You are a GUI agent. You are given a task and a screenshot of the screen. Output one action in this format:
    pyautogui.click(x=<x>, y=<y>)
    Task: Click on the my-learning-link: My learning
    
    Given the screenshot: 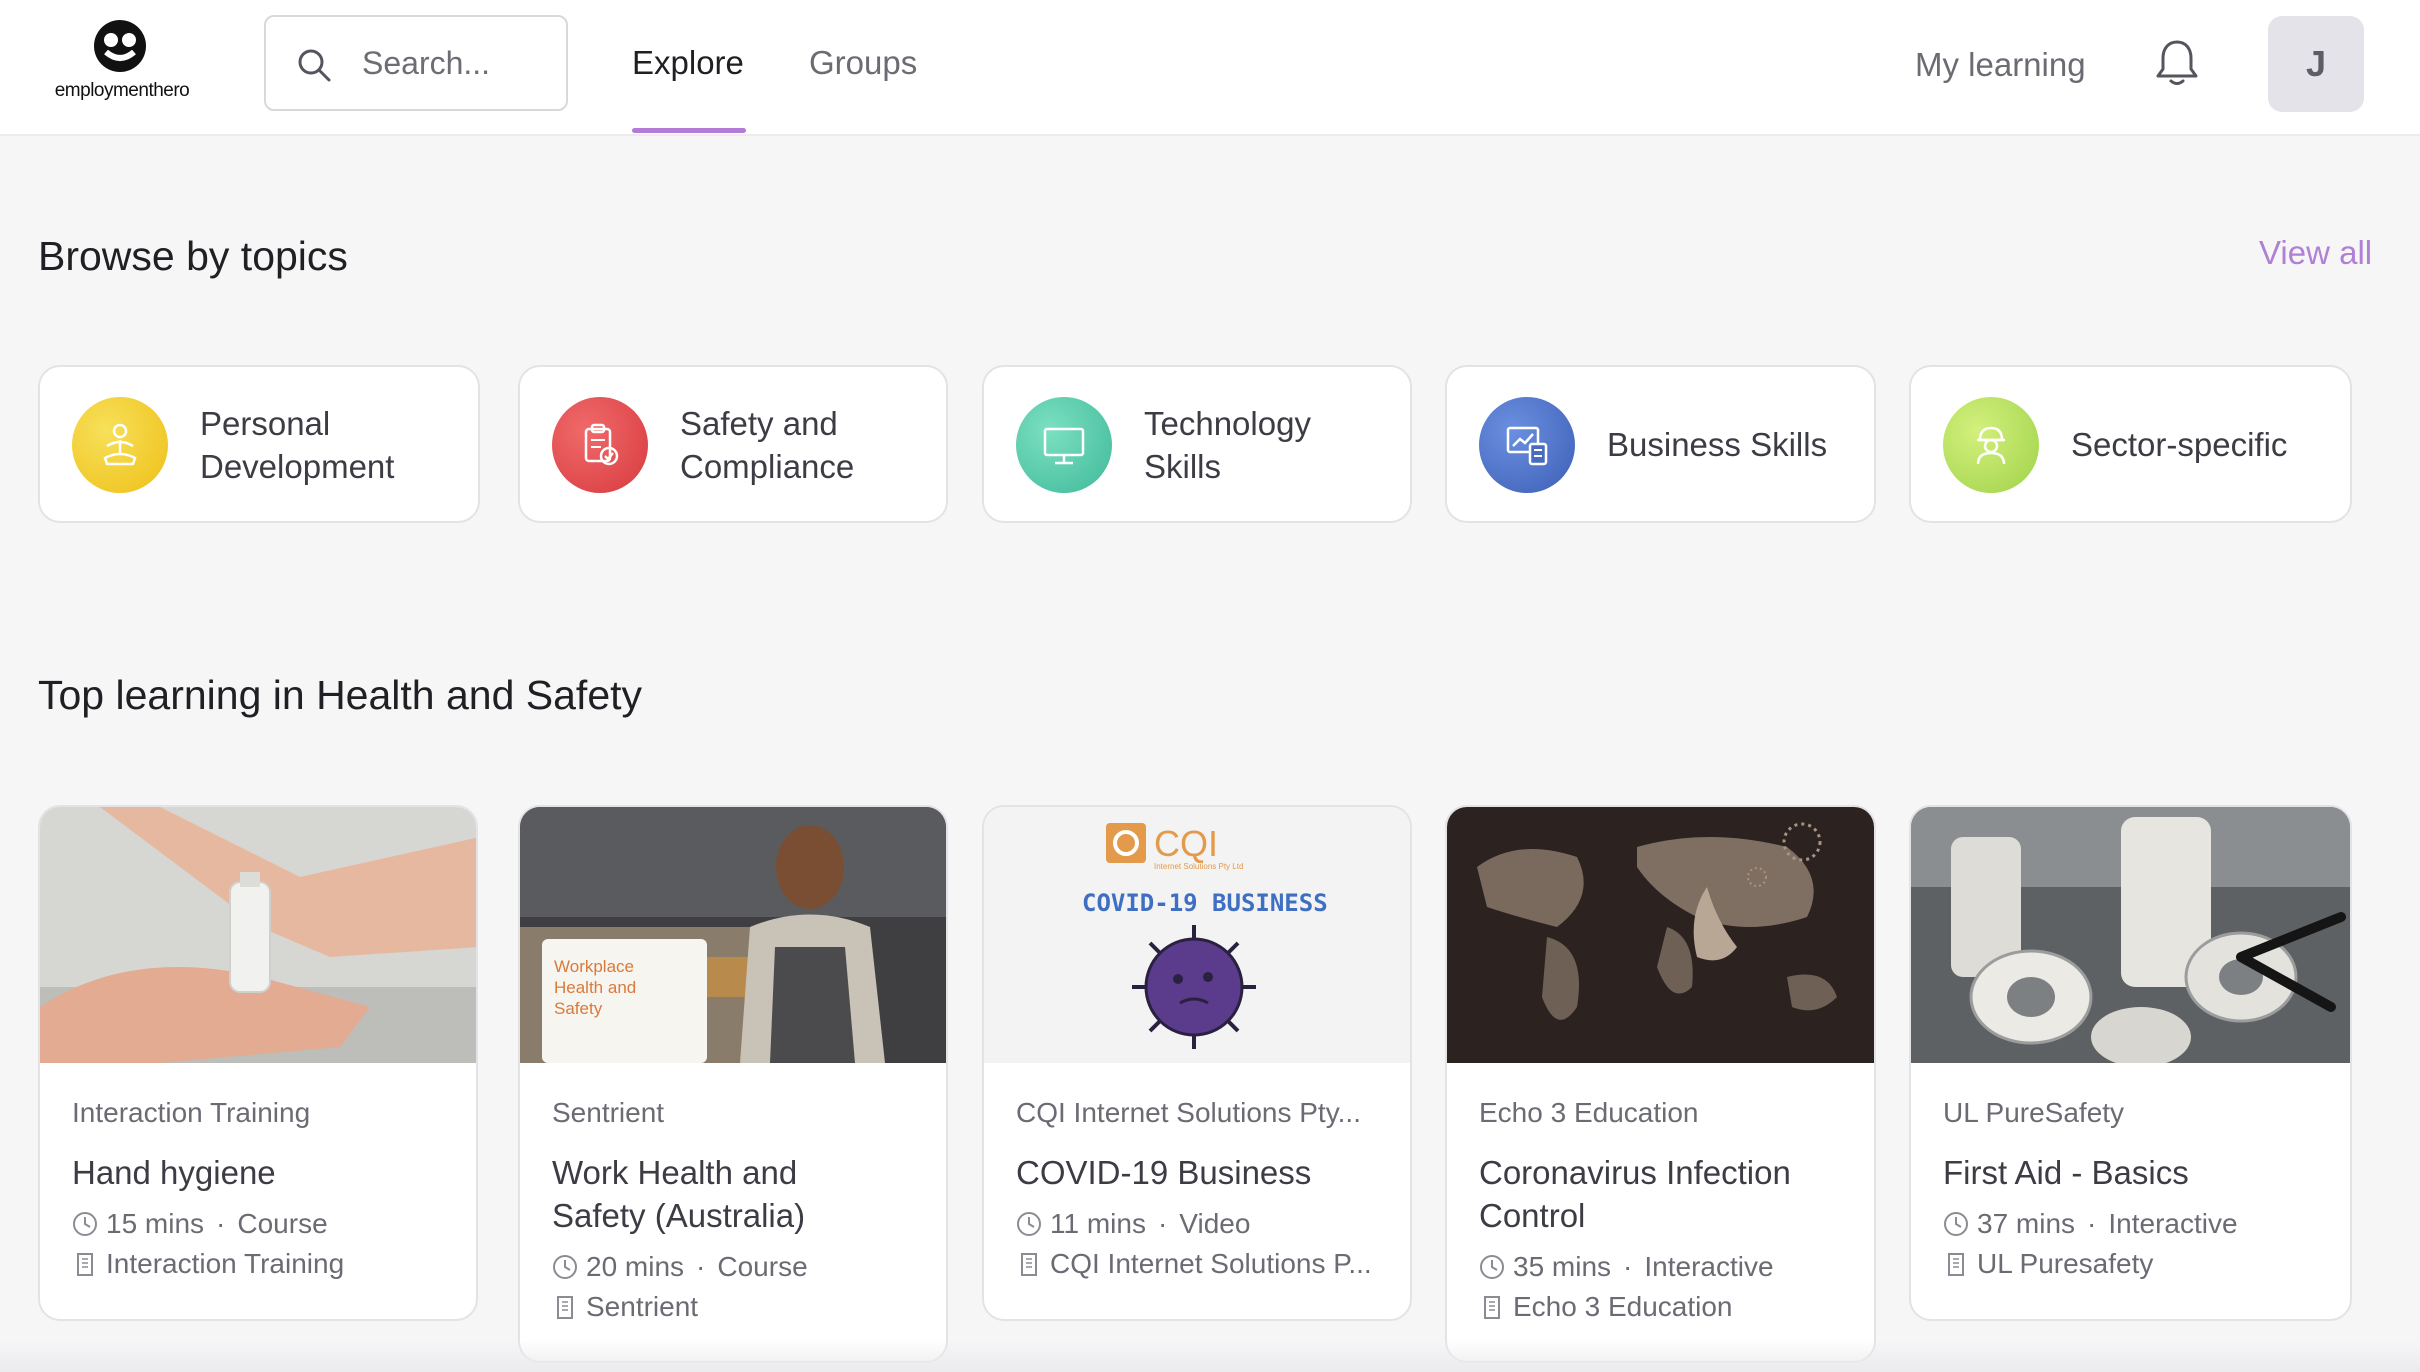 What is the action you would take?
    pyautogui.click(x=2000, y=65)
    